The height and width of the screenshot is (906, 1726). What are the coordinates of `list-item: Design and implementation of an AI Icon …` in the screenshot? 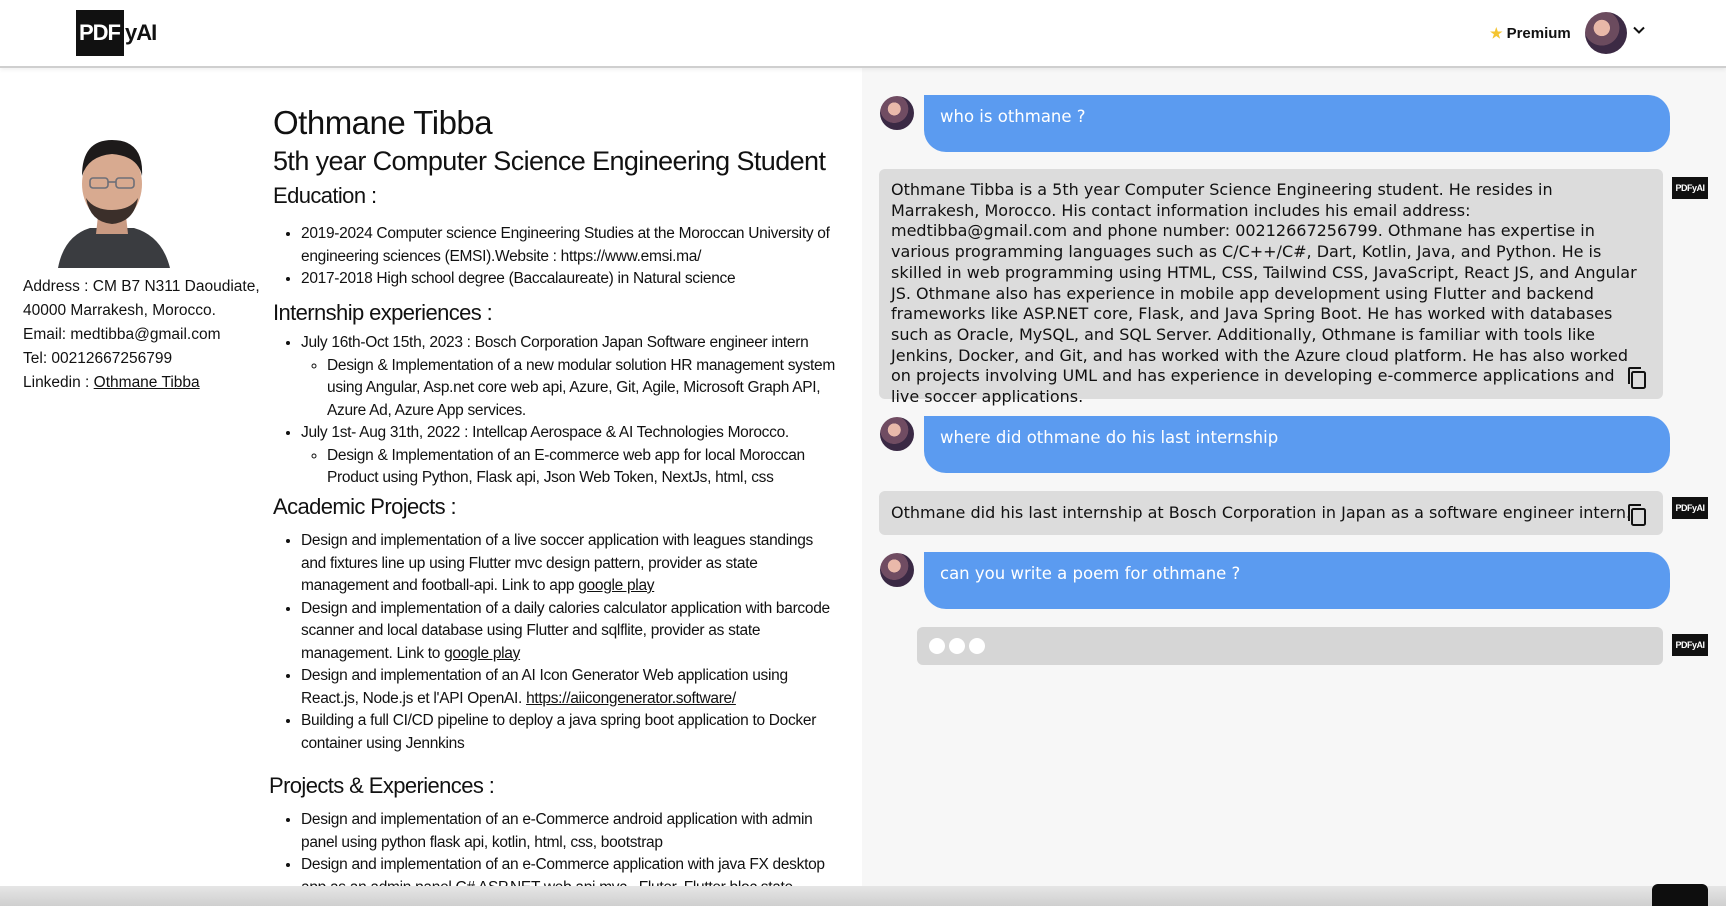 It's located at (571, 687).